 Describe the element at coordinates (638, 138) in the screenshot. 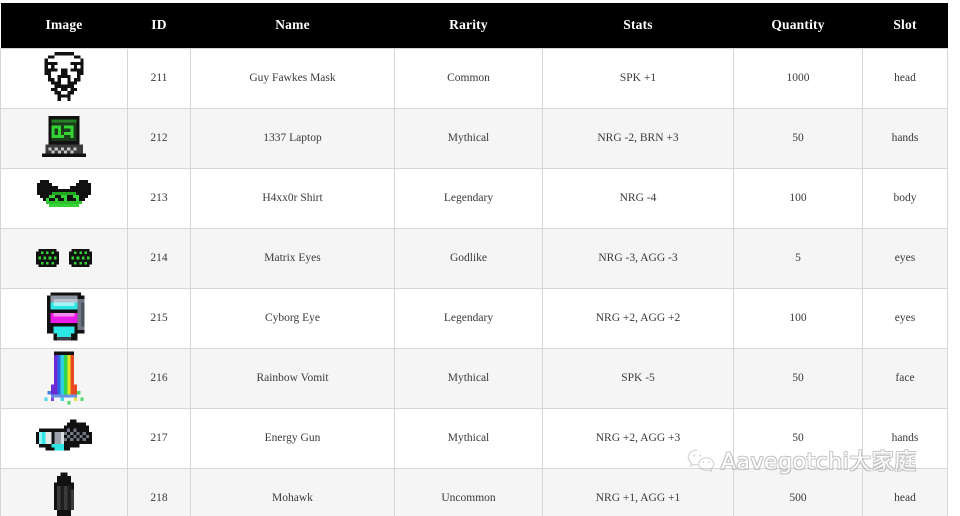

I see `cell-stats: NRG -2, BRN +3` at that location.